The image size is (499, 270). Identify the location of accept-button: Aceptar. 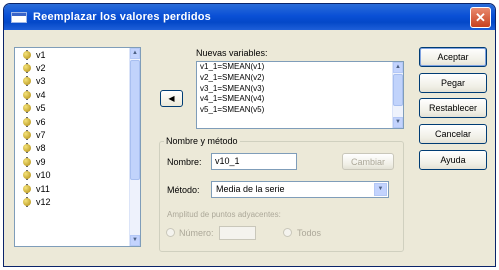
(453, 57).